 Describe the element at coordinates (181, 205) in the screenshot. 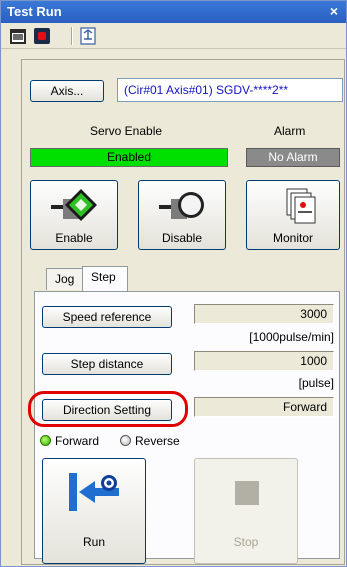

I see `disable-motor-icon` at that location.